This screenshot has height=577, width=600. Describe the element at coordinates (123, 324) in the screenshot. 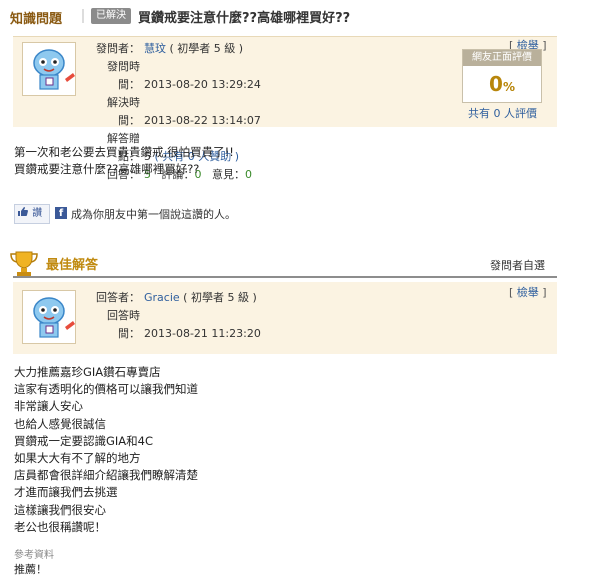

I see `answered-label: 回答時間：` at that location.